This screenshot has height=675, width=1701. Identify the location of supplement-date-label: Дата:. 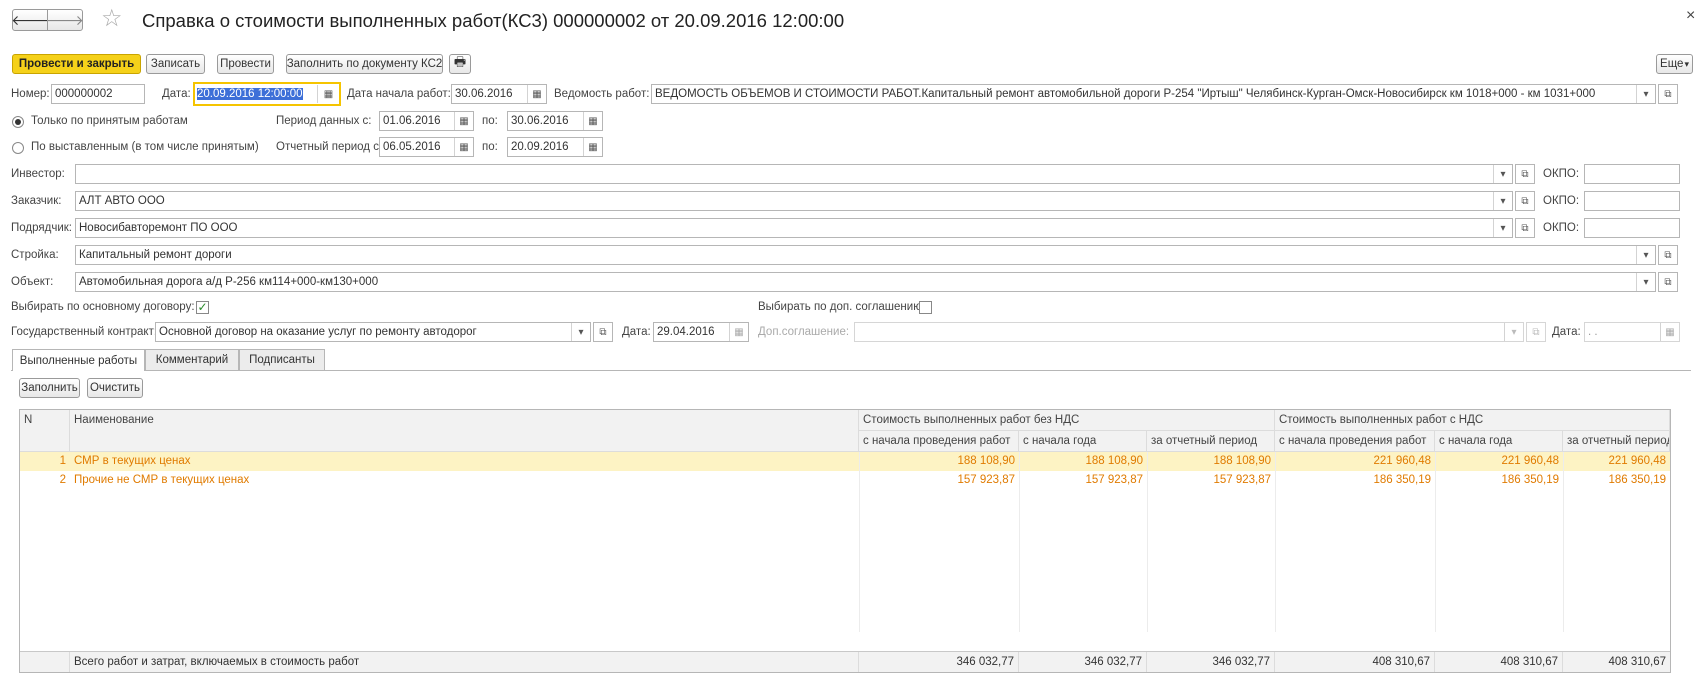
(1566, 332).